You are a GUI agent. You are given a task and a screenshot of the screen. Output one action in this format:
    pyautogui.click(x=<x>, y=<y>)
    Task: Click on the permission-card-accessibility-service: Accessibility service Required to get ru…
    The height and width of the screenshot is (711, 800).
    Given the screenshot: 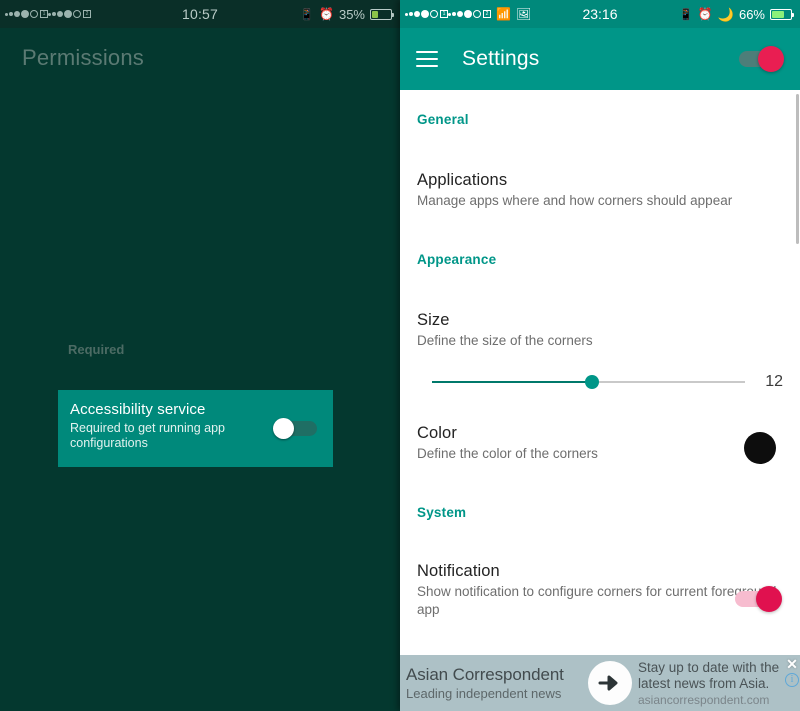 What is the action you would take?
    pyautogui.click(x=195, y=428)
    